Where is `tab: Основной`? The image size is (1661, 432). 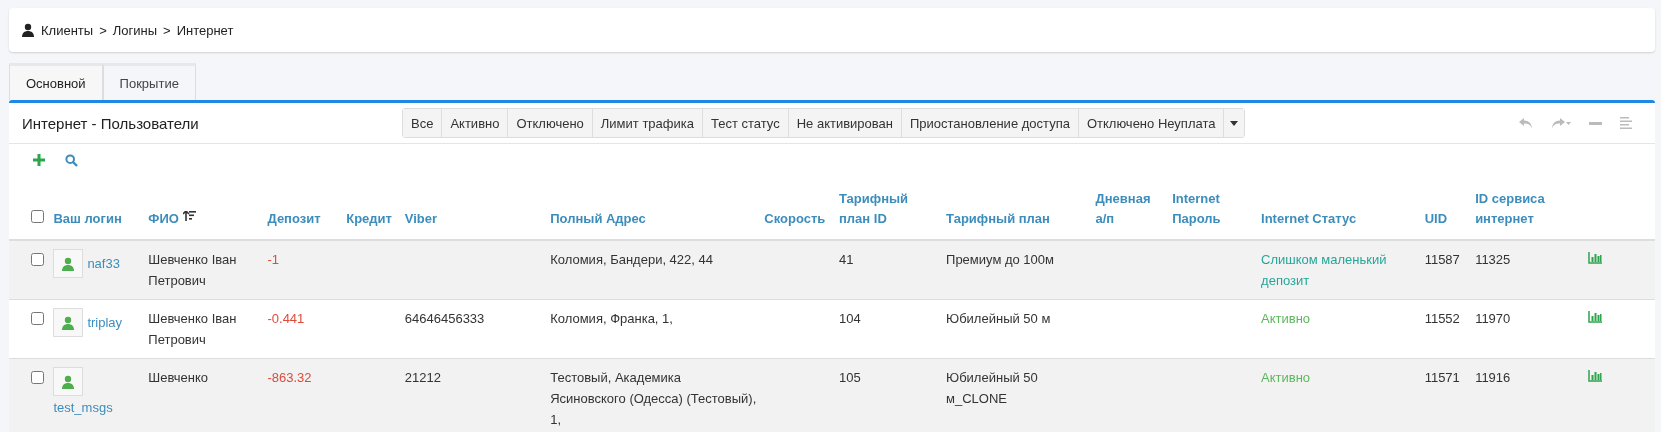 tab: Основной is located at coordinates (56, 81).